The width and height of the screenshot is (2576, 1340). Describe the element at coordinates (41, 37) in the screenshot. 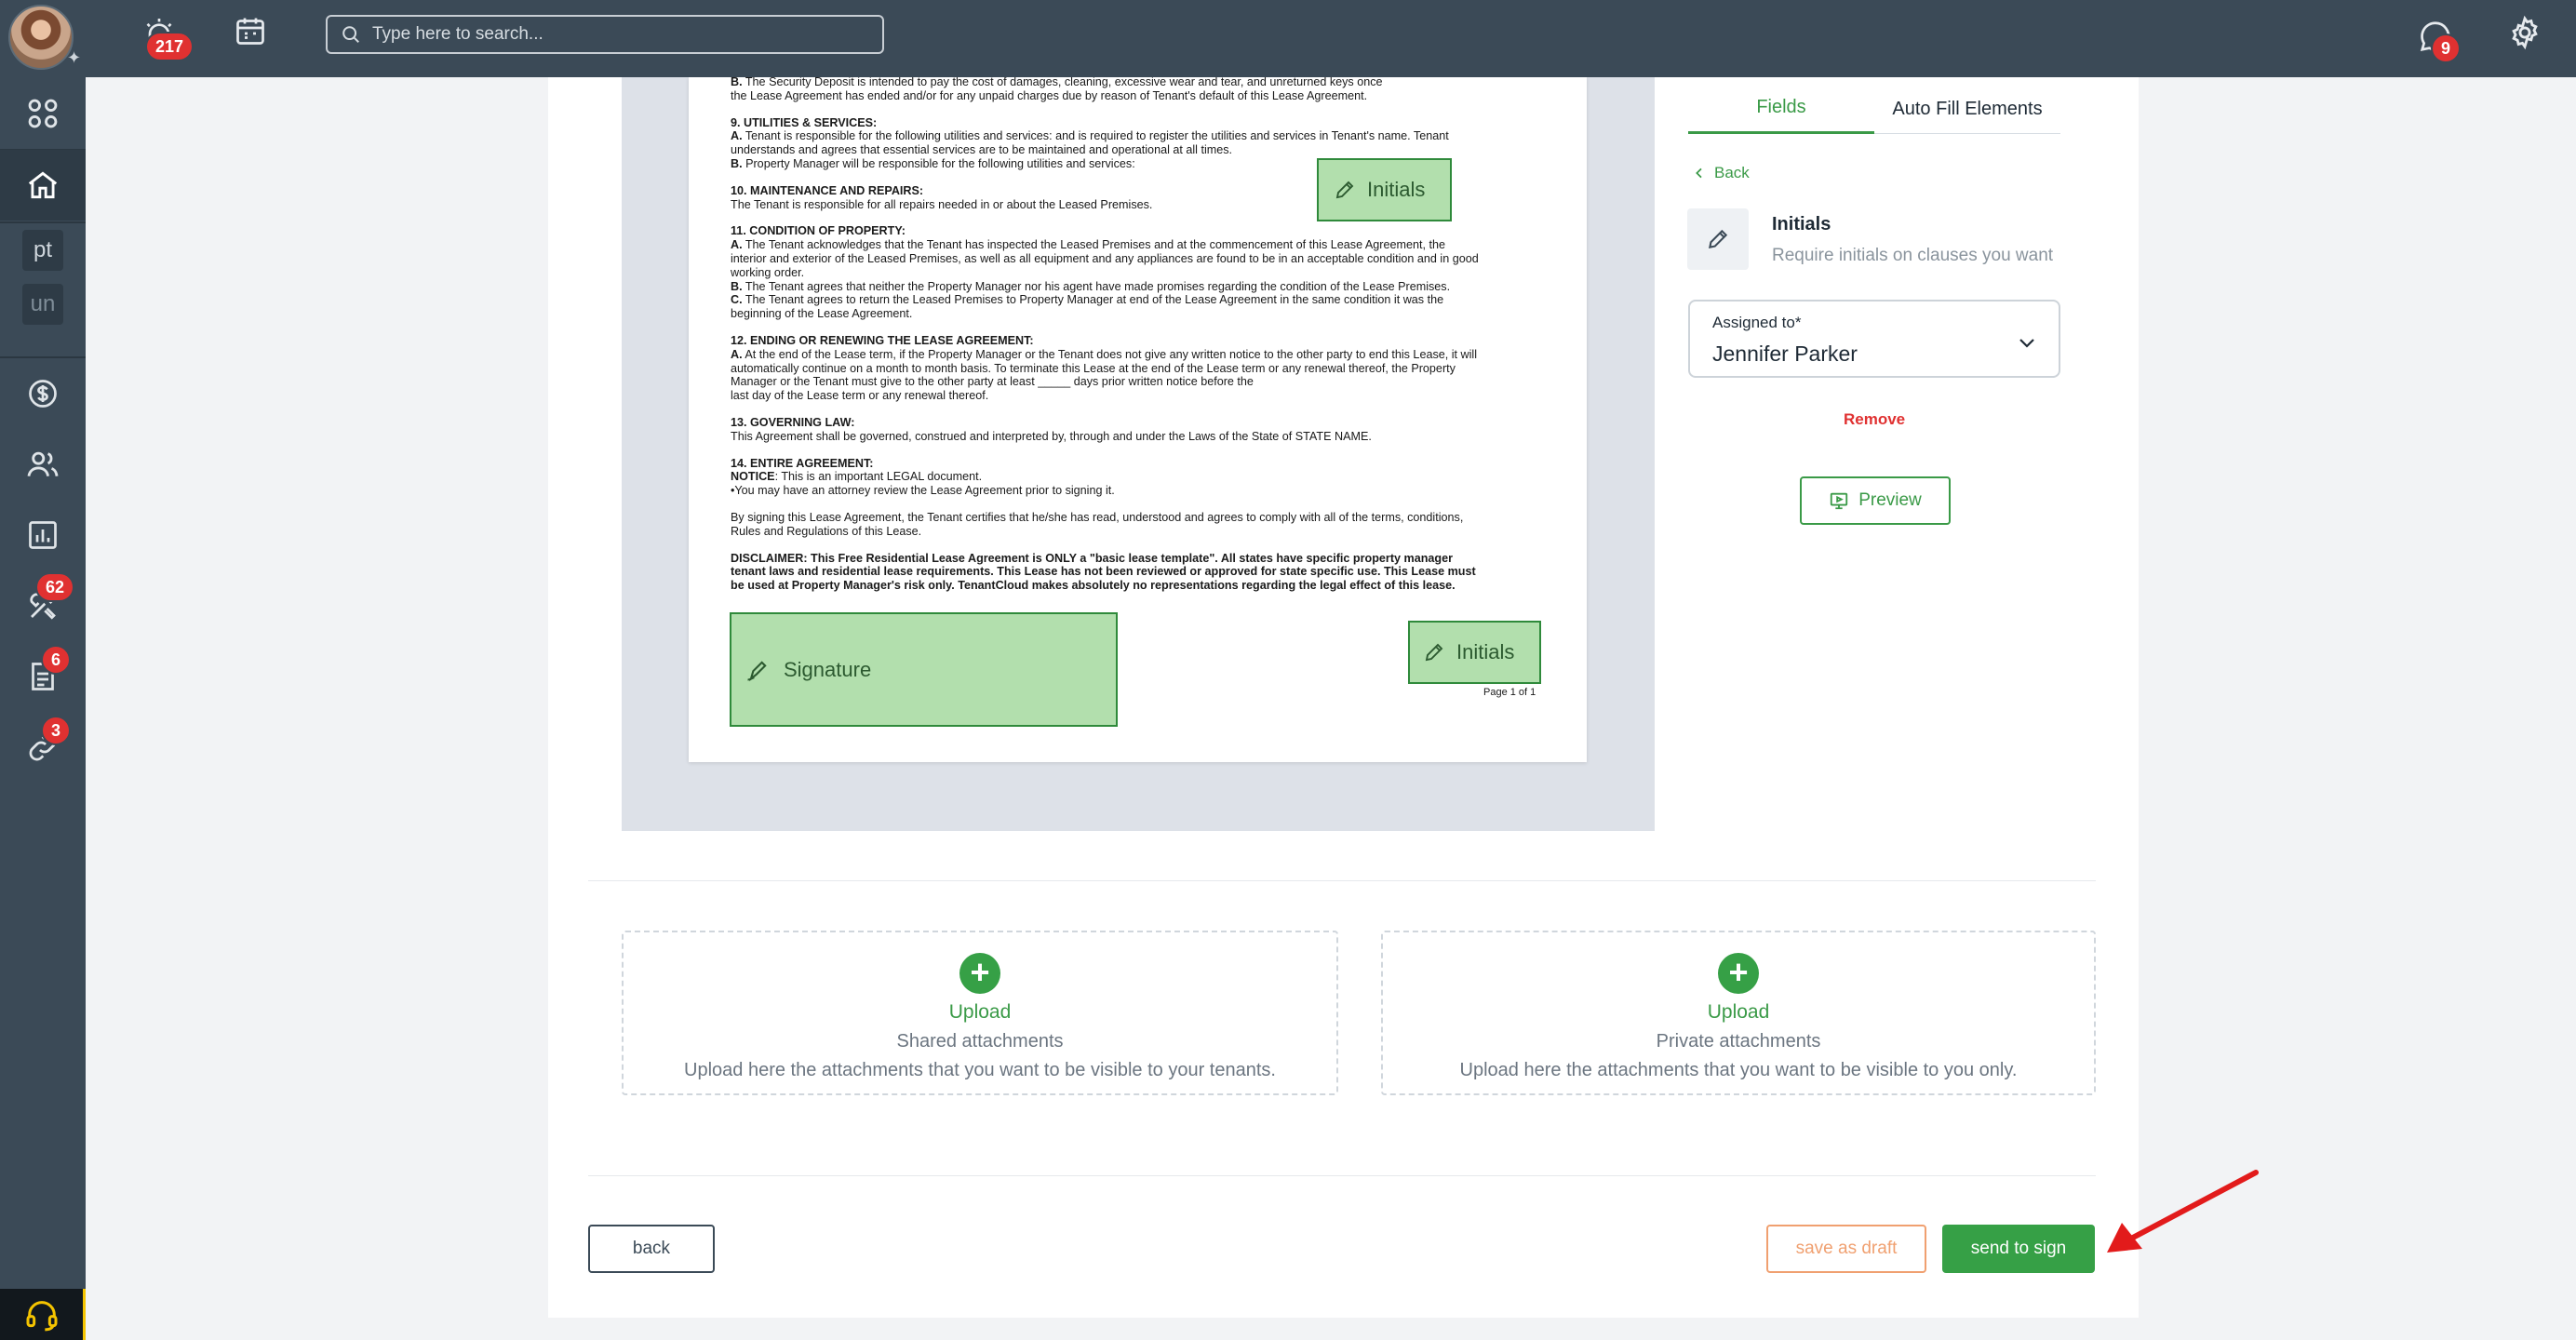

I see `user-avatar` at that location.